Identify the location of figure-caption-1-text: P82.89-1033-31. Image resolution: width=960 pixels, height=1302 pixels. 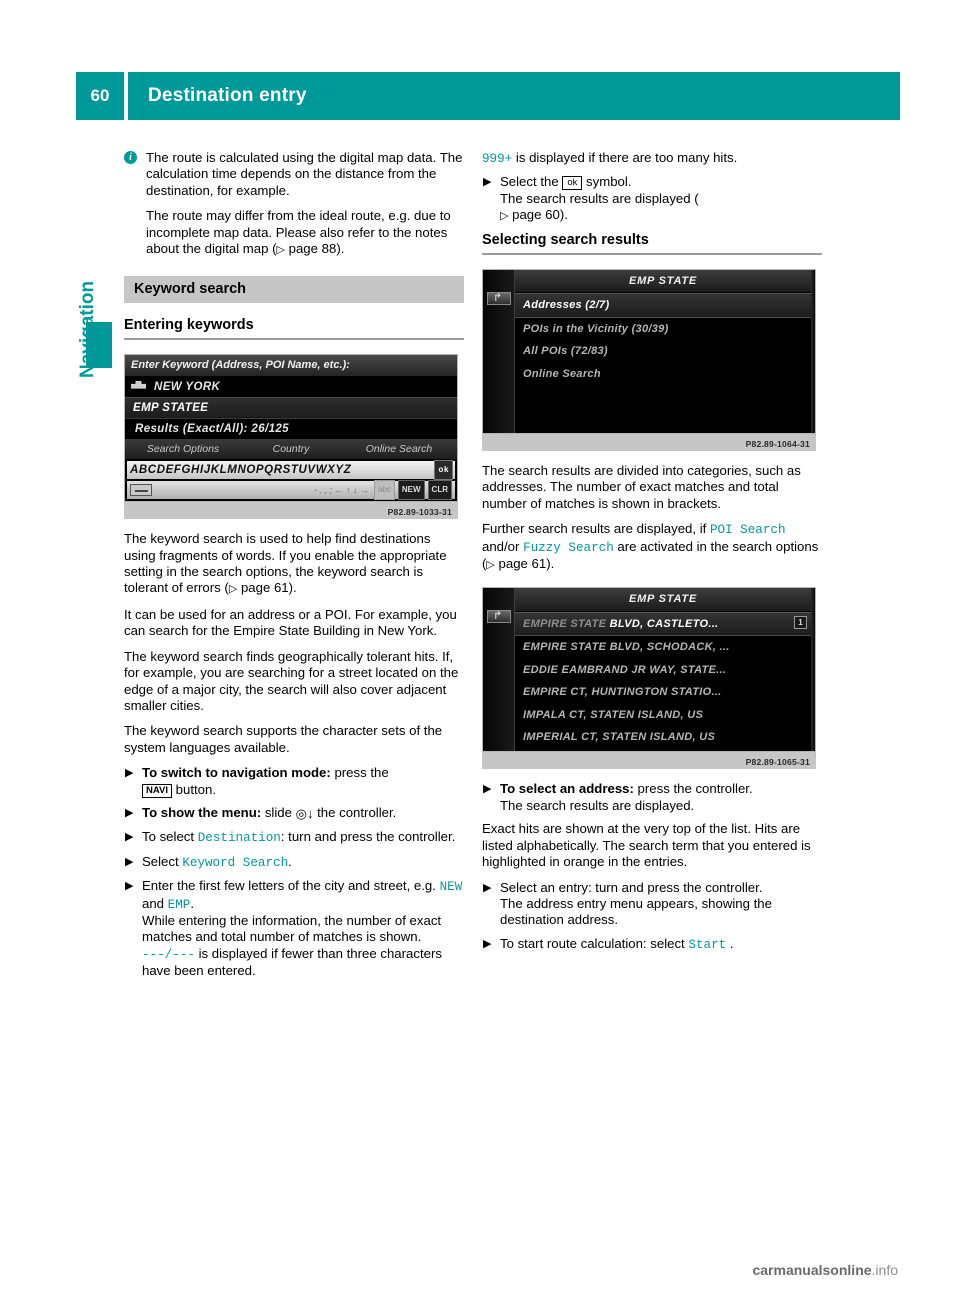
(419, 512).